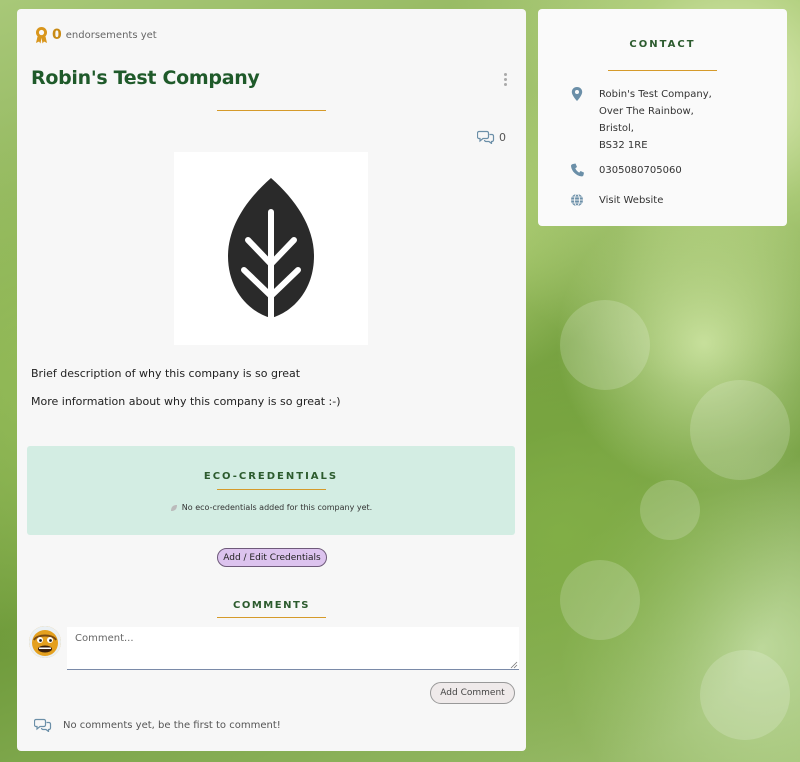  What do you see at coordinates (293, 648) in the screenshot?
I see `comment-input` at bounding box center [293, 648].